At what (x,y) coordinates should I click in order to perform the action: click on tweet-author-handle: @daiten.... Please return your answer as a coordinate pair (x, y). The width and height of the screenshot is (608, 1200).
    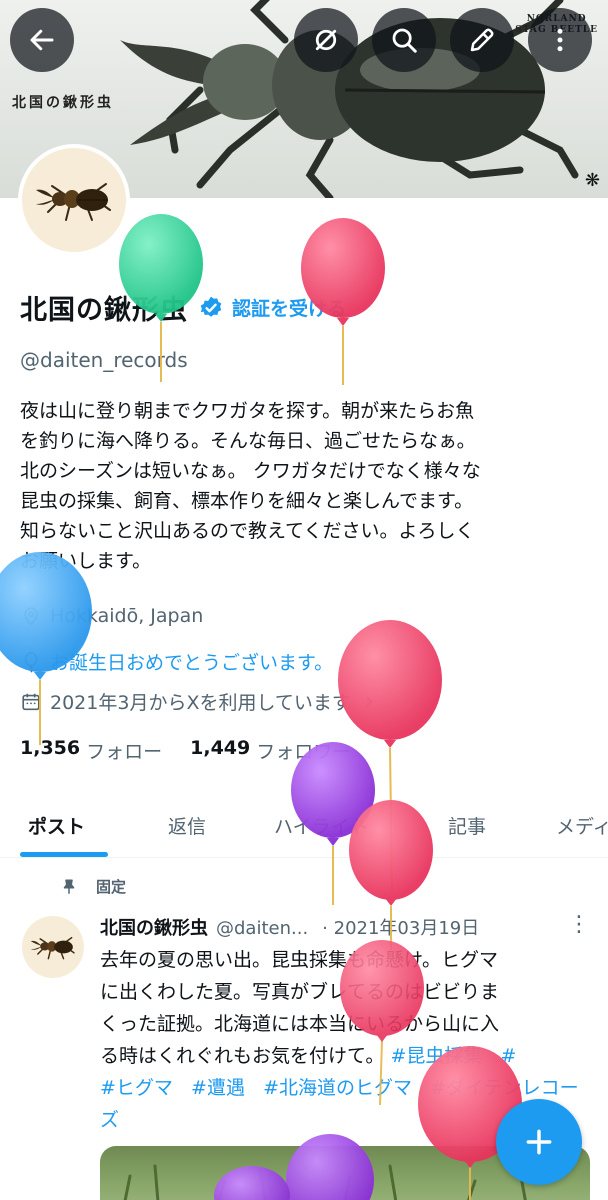
    Looking at the image, I should click on (262, 928).